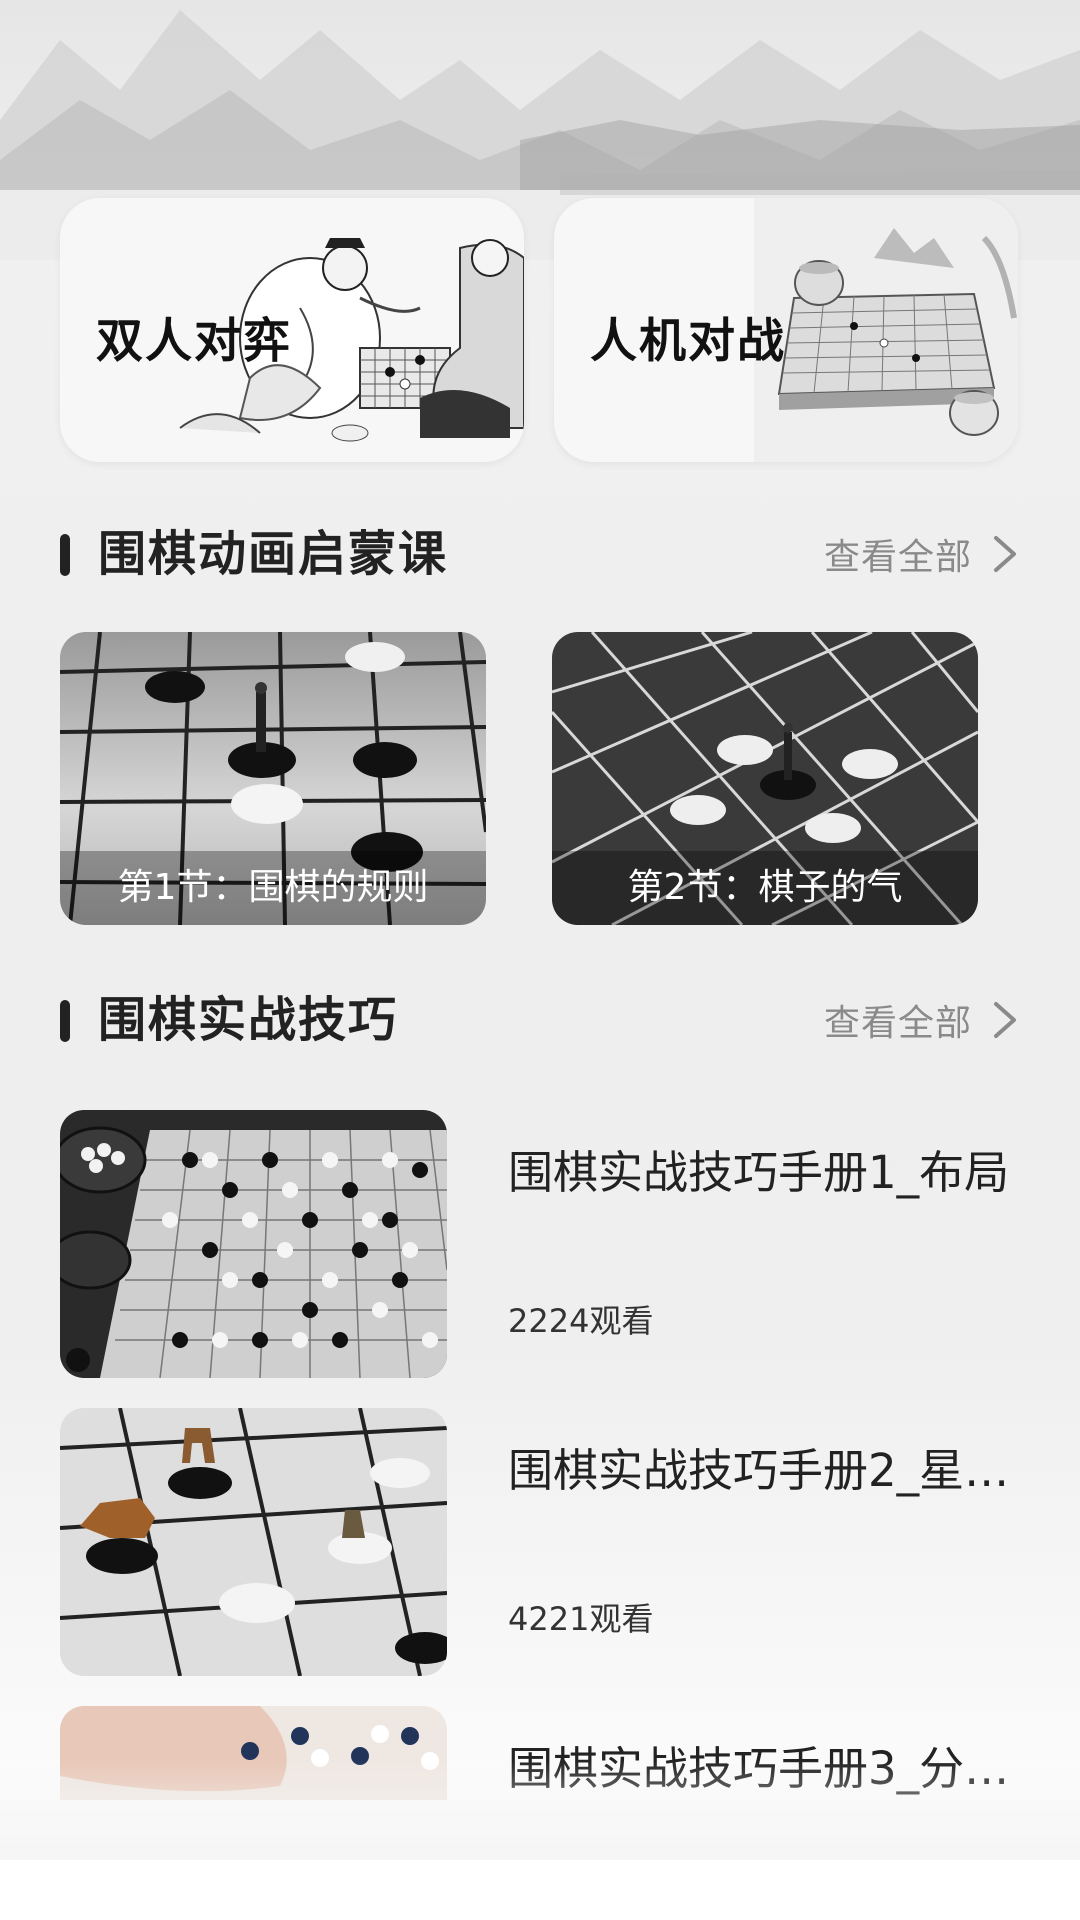 This screenshot has width=1080, height=1920. Describe the element at coordinates (540, 1542) in the screenshot. I see `technique-list-item-2: 围棋实战技巧手册2_星… 4221观看` at that location.